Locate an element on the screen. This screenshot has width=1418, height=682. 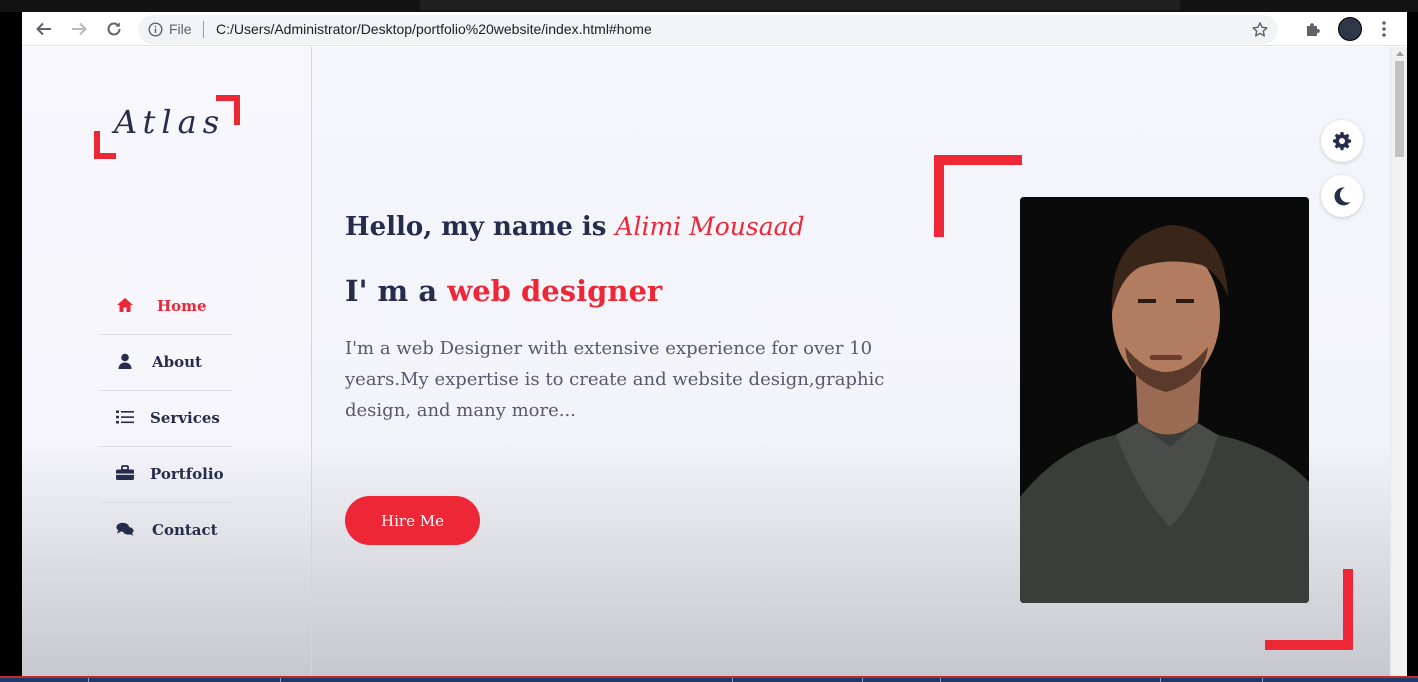
info-icon is located at coordinates (155, 29).